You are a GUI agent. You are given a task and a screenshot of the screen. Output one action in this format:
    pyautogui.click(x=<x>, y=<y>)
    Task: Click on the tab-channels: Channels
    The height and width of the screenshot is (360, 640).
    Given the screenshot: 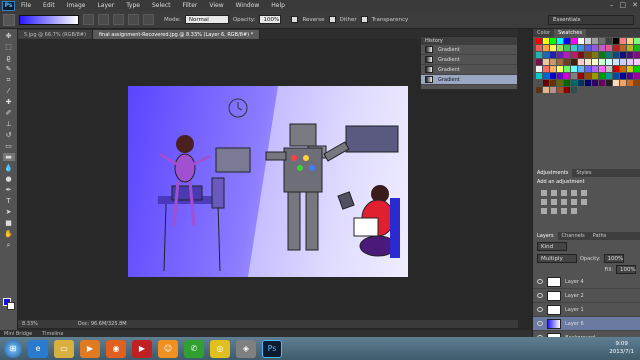 What is the action you would take?
    pyautogui.click(x=573, y=236)
    